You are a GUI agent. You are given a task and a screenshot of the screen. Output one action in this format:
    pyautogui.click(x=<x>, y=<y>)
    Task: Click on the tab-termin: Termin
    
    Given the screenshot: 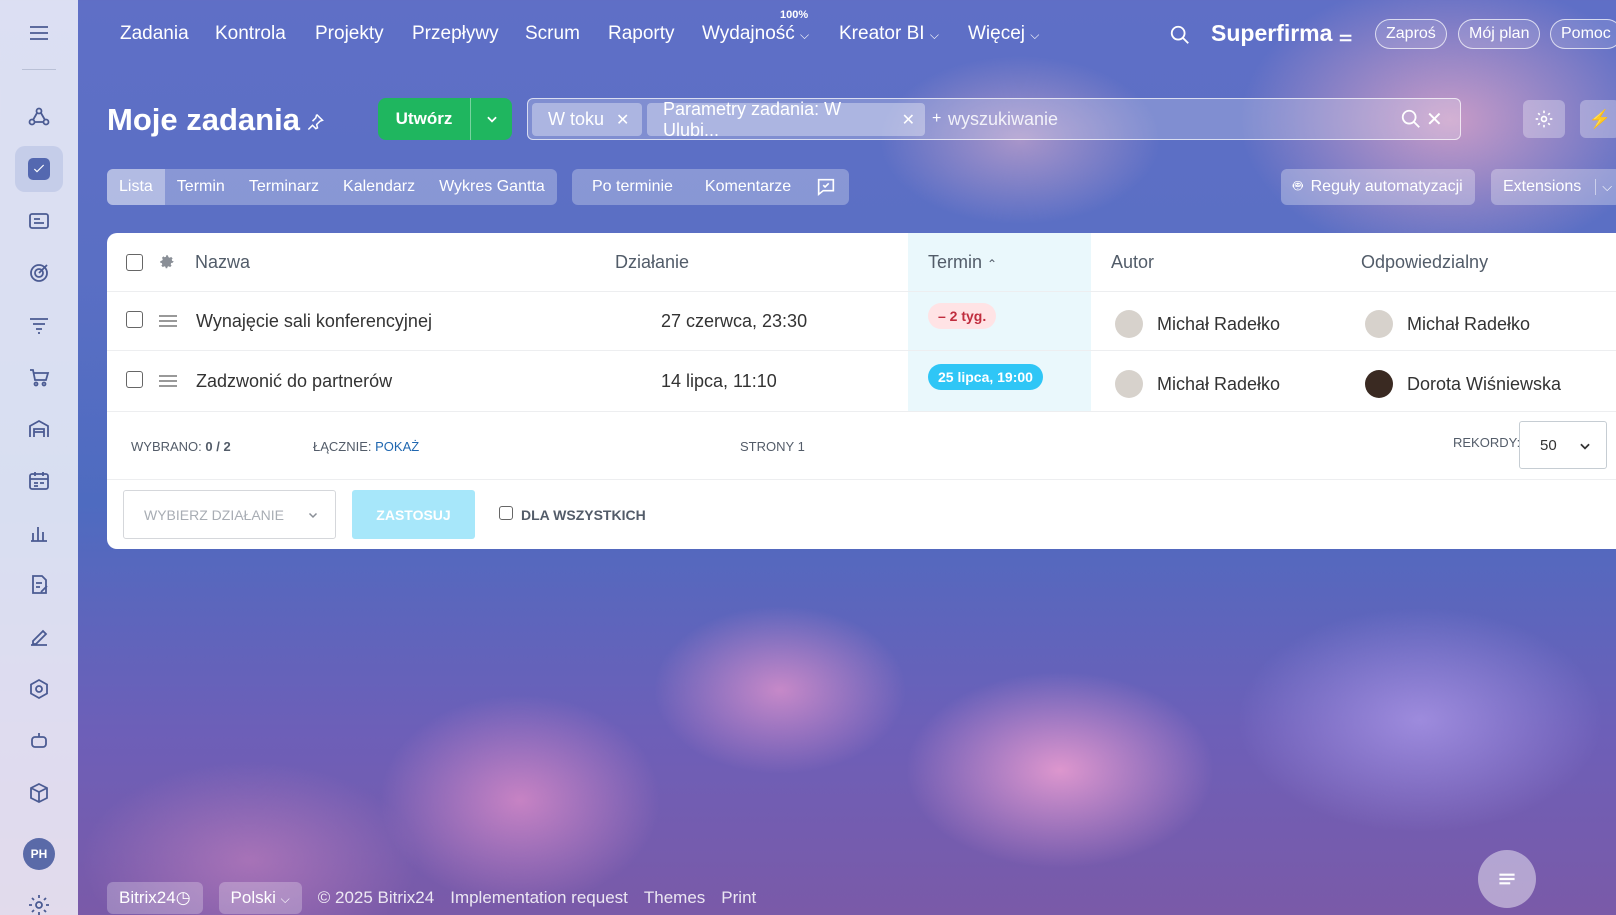 What is the action you would take?
    pyautogui.click(x=201, y=187)
    